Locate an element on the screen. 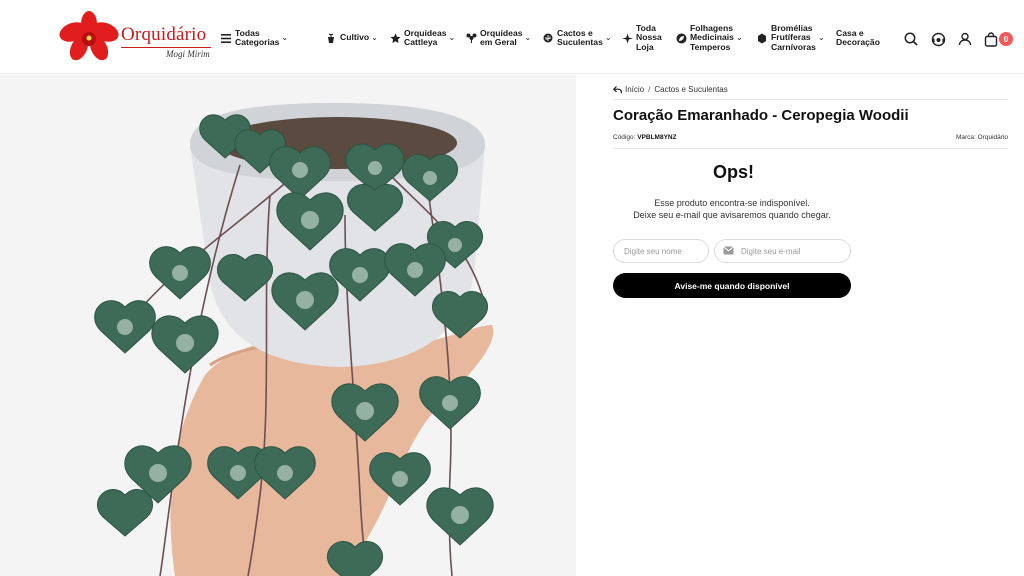  product-brand-label: Marca: is located at coordinates (965, 137).